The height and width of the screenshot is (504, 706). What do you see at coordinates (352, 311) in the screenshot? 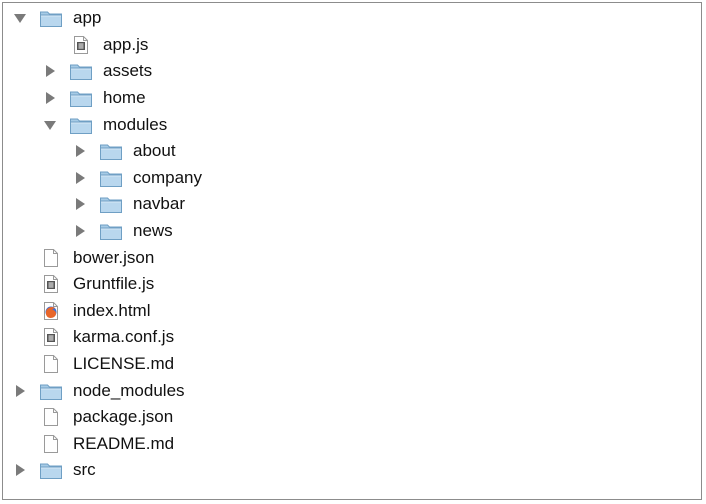
I see `tree-row-index-html: index.html` at bounding box center [352, 311].